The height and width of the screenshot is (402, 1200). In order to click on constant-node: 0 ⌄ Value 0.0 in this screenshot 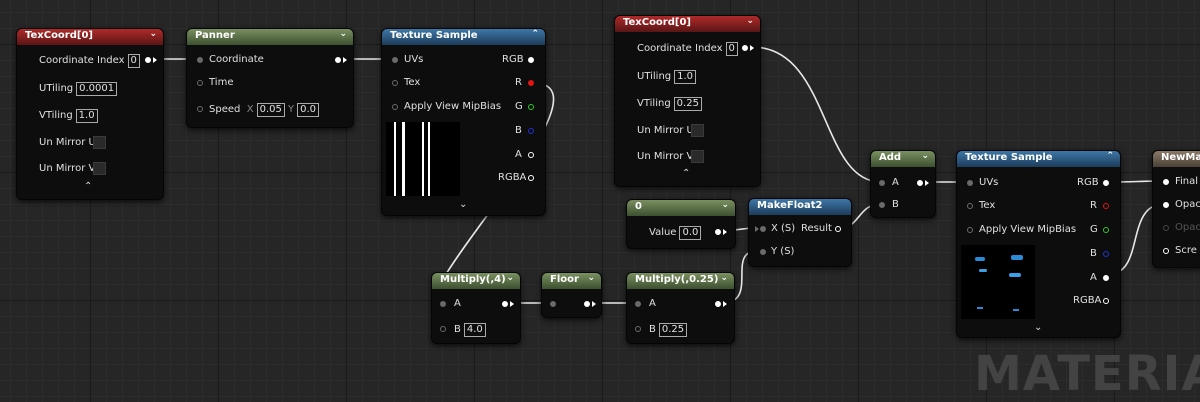, I will do `click(681, 224)`.